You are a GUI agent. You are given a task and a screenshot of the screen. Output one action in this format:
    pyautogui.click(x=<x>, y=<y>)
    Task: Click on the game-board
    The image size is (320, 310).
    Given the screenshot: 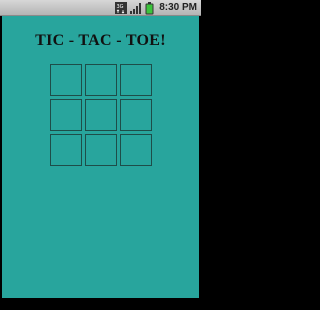 What is the action you would take?
    pyautogui.click(x=101, y=116)
    